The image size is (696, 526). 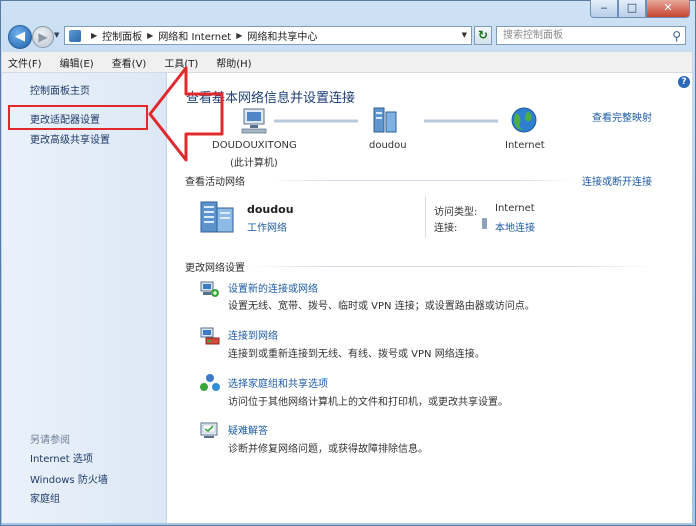 What do you see at coordinates (617, 180) in the screenshot?
I see `connect-disconnect-link: 连接或断开连接` at bounding box center [617, 180].